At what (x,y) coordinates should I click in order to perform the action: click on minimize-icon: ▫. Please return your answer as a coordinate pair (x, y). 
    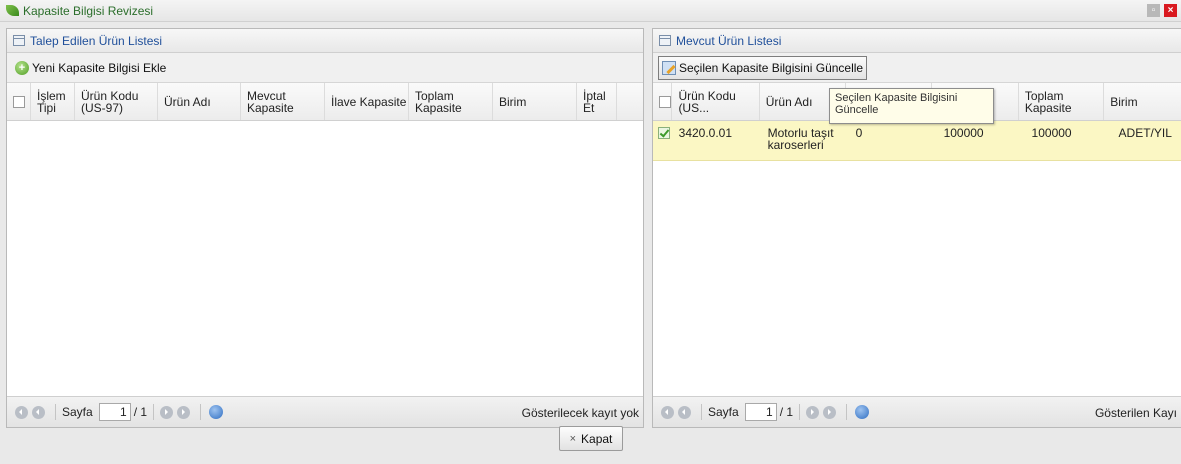
    Looking at the image, I should click on (1153, 10).